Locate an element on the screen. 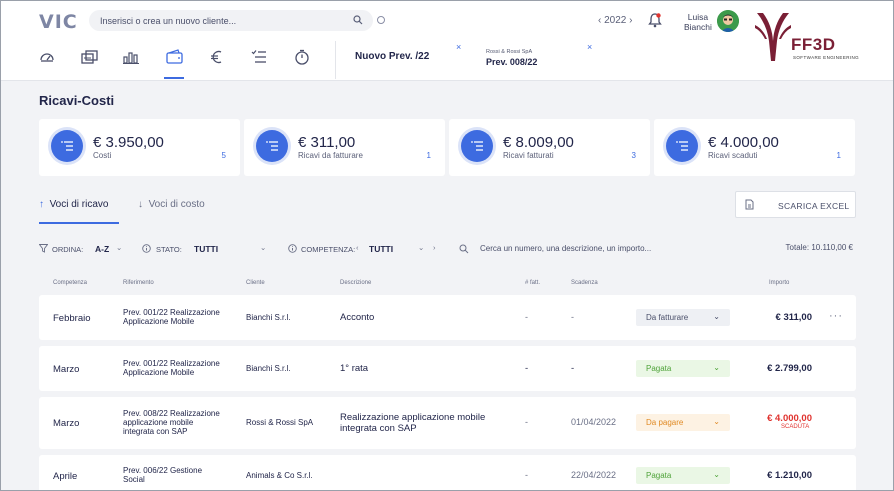 The width and height of the screenshot is (894, 491). competenza-cell: Aprile is located at coordinates (65, 476).